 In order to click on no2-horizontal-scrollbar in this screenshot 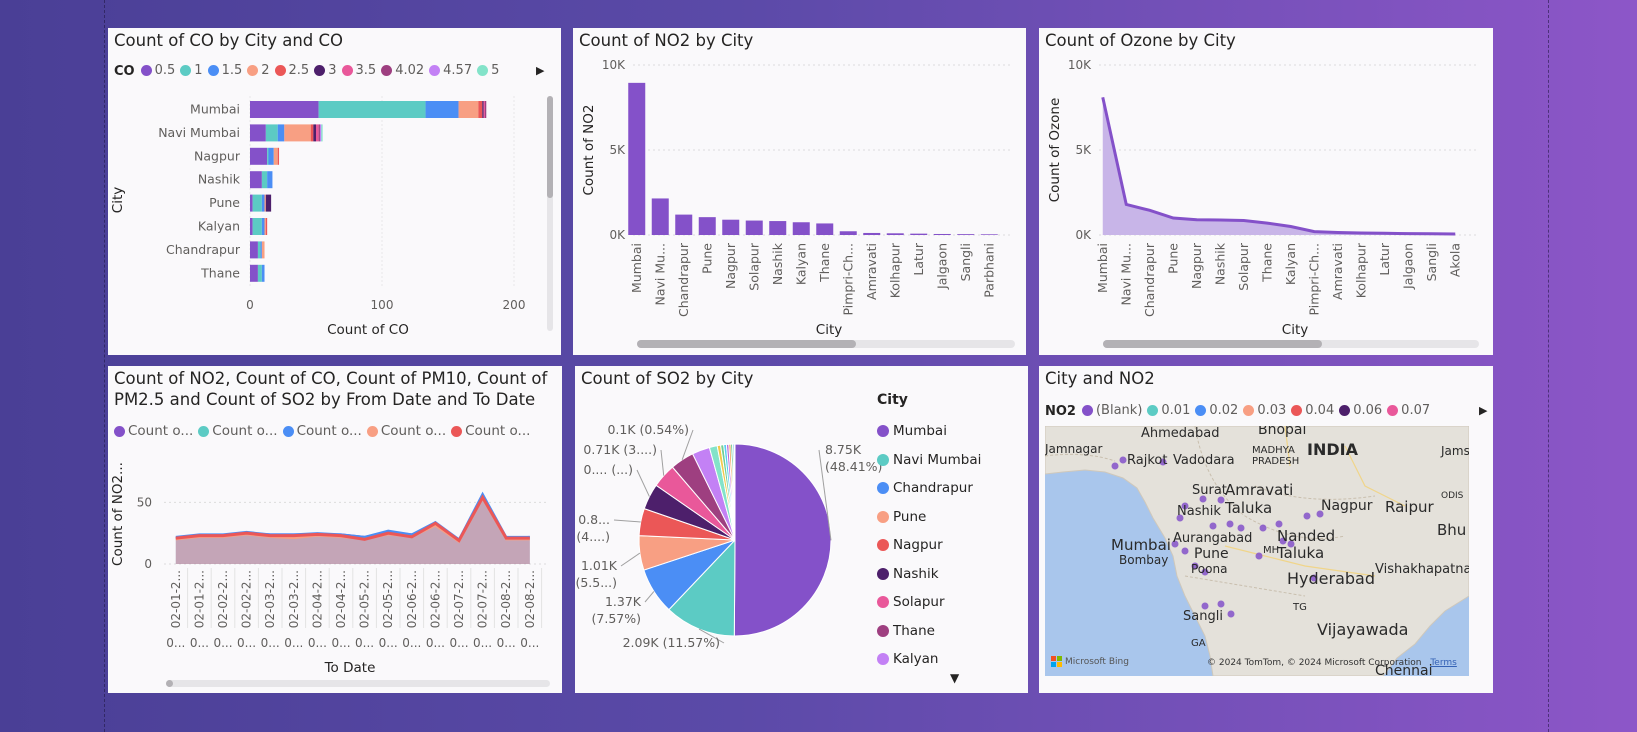, I will do `click(826, 344)`.